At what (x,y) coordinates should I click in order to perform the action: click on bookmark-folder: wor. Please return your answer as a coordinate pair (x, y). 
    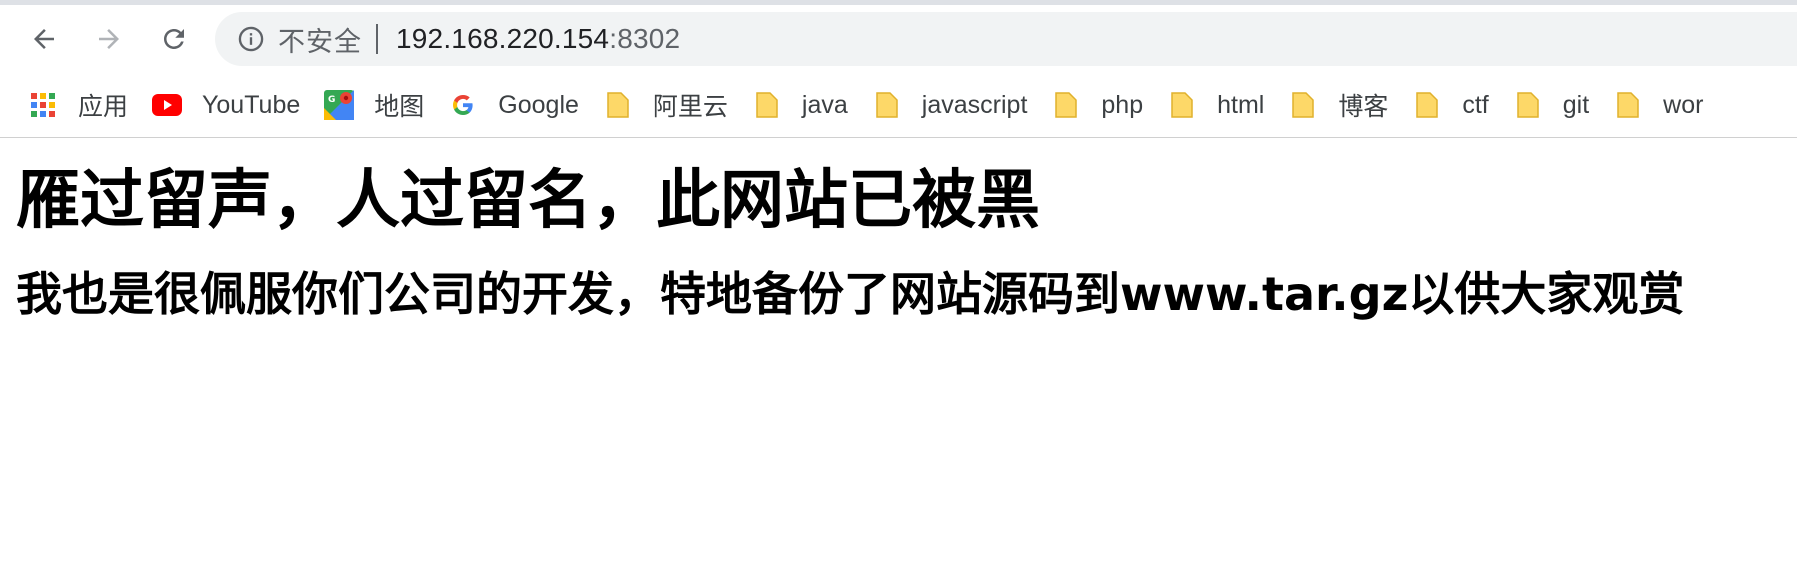
    Looking at the image, I should click on (1658, 105).